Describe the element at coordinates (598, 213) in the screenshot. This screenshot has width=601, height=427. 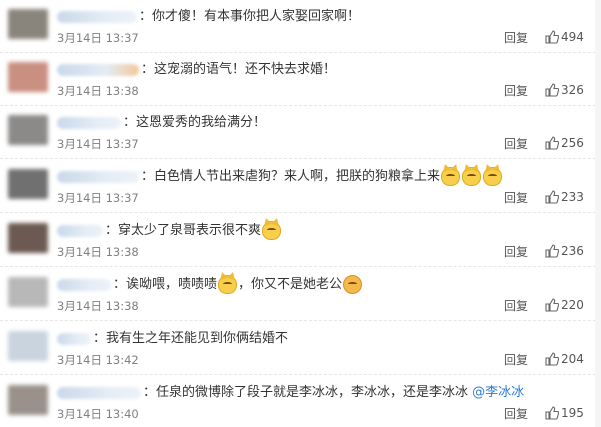
I see `scrollbar-track` at that location.